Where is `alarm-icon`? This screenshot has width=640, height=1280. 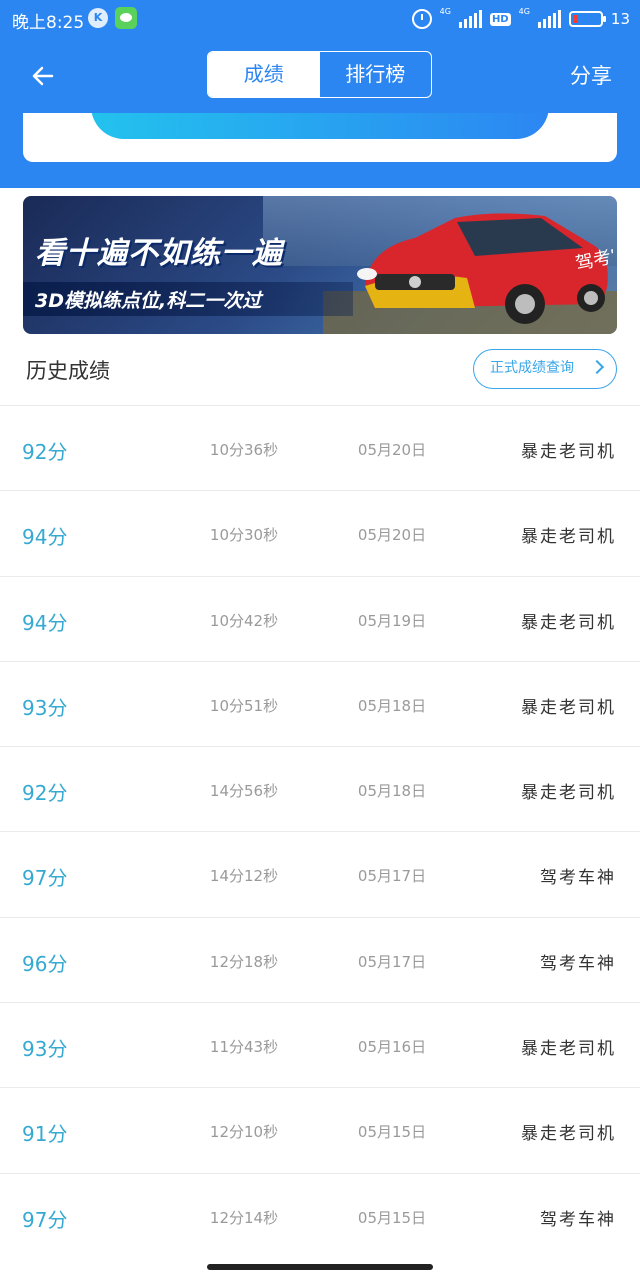 alarm-icon is located at coordinates (421, 19).